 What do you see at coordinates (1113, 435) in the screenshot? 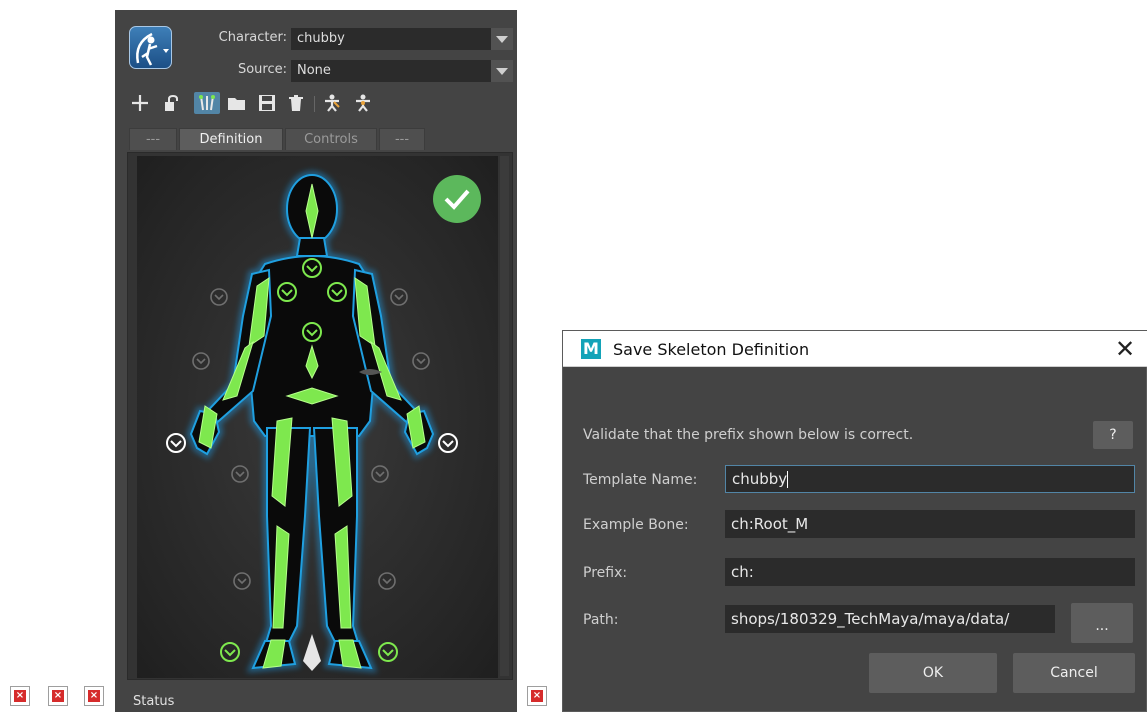
I see `help-button: ?` at bounding box center [1113, 435].